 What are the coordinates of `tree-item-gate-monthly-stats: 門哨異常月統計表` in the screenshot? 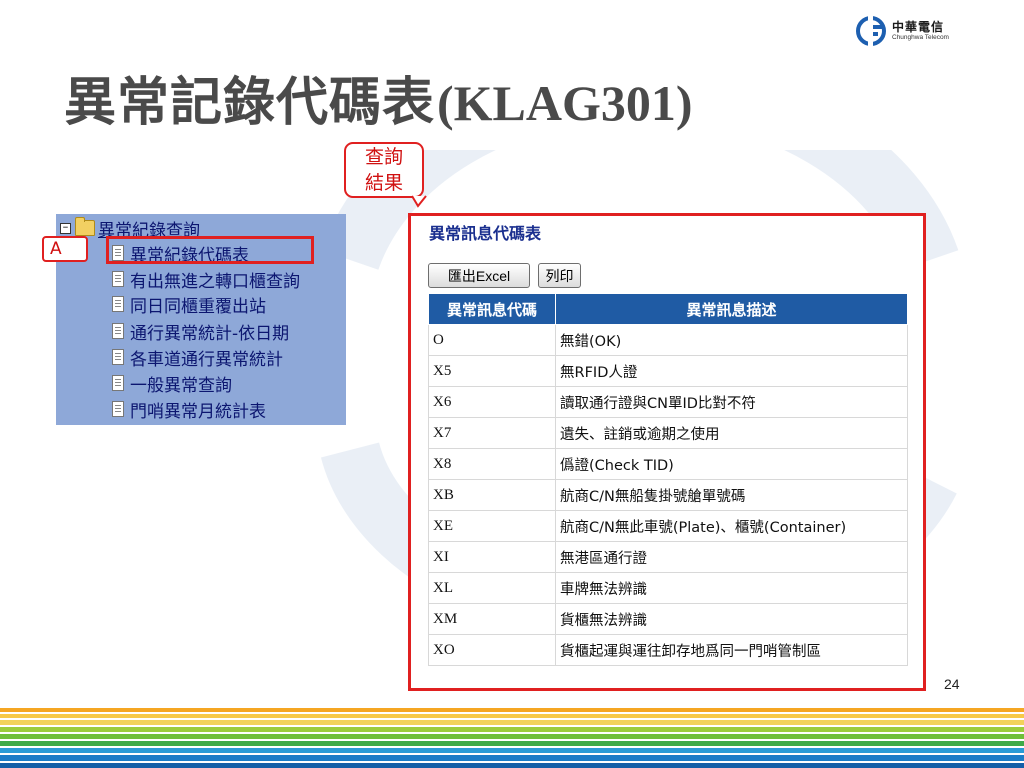 It's located at (189, 410).